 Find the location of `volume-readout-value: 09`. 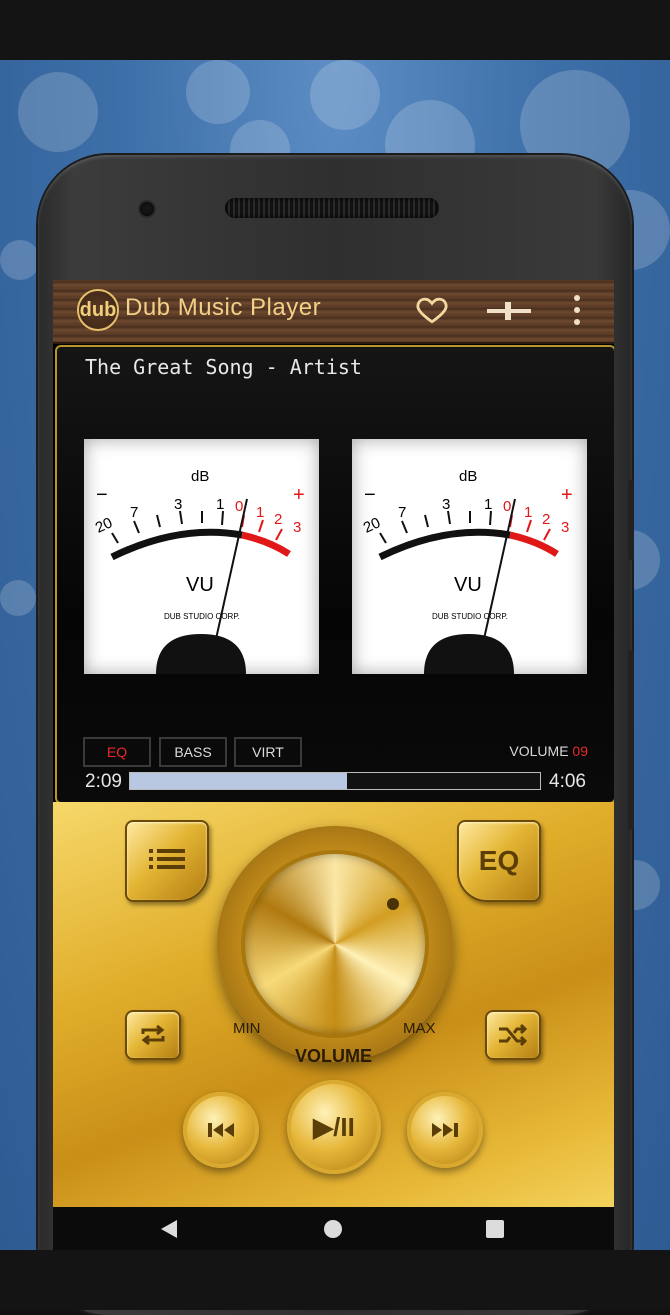

volume-readout-value: 09 is located at coordinates (580, 751).